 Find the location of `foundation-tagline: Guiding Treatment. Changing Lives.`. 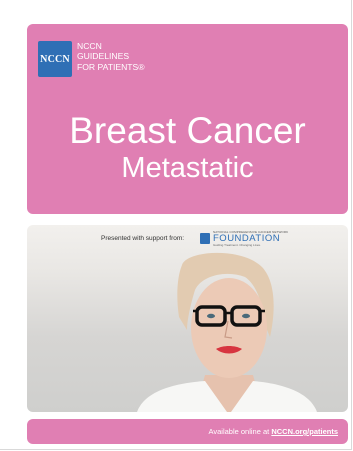

foundation-tagline: Guiding Treatment. Changing Lives. is located at coordinates (237, 245).